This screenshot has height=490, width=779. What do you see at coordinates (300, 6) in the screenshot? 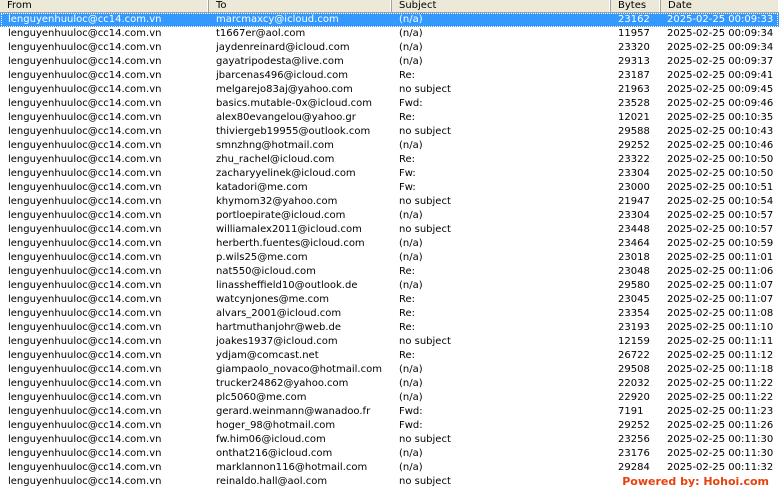
I see `column-header-to: To` at bounding box center [300, 6].